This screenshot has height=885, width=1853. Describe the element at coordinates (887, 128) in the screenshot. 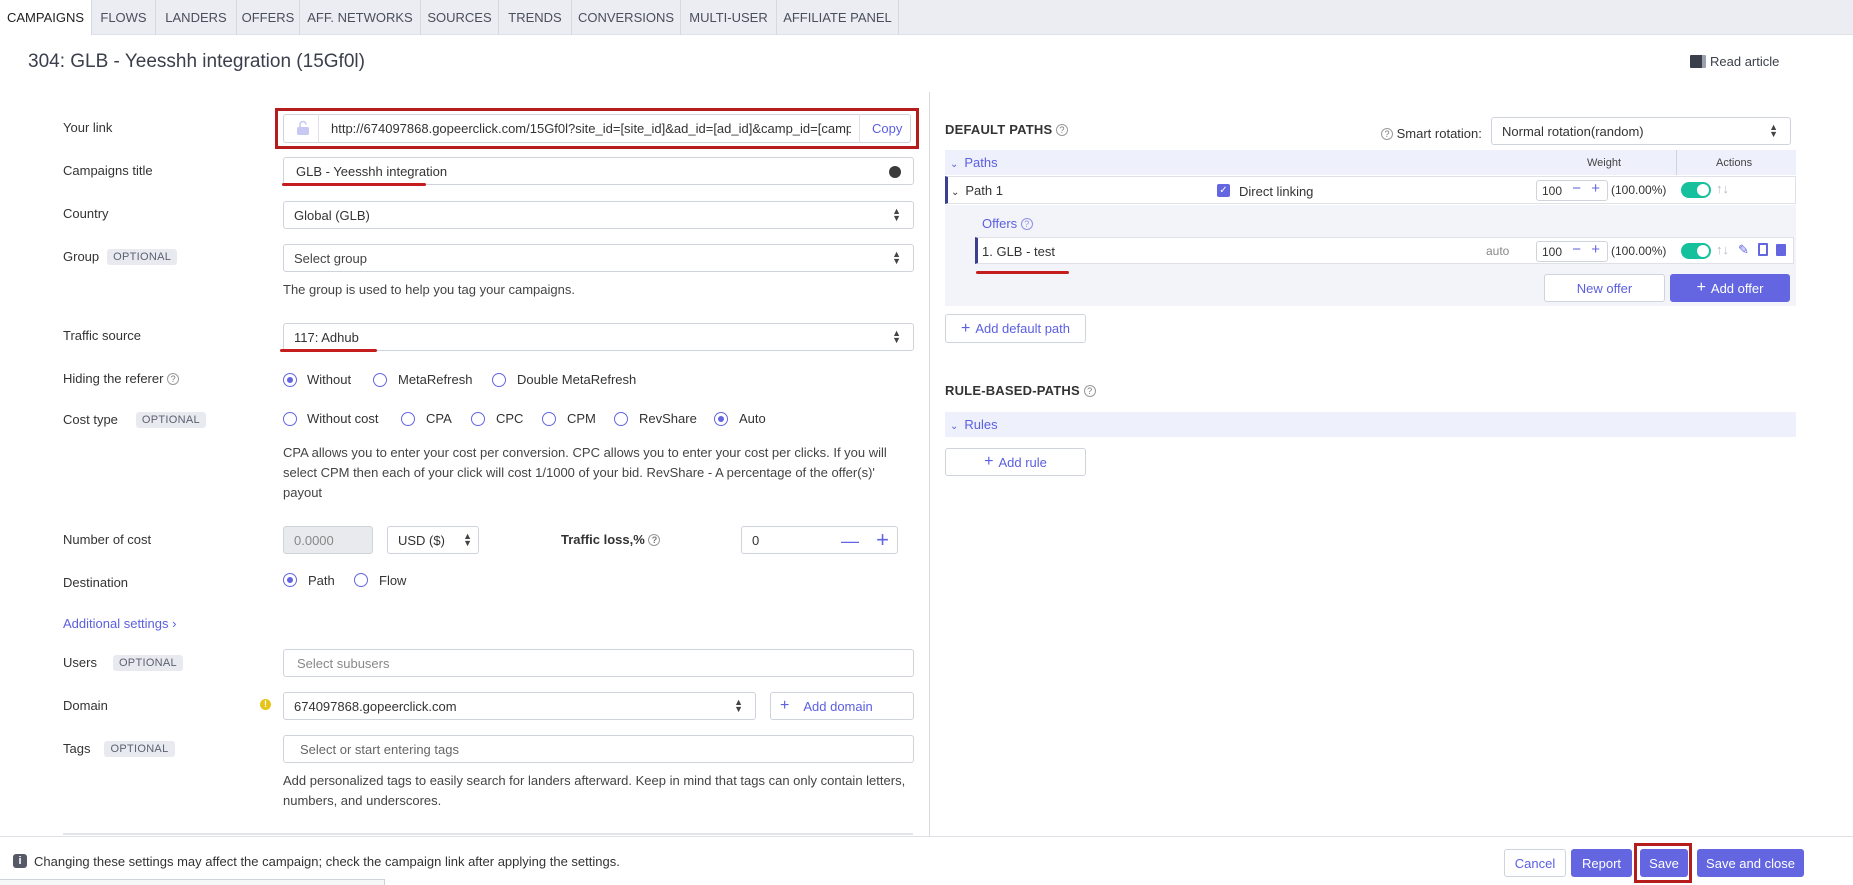

I see `copy-button: Copy` at that location.